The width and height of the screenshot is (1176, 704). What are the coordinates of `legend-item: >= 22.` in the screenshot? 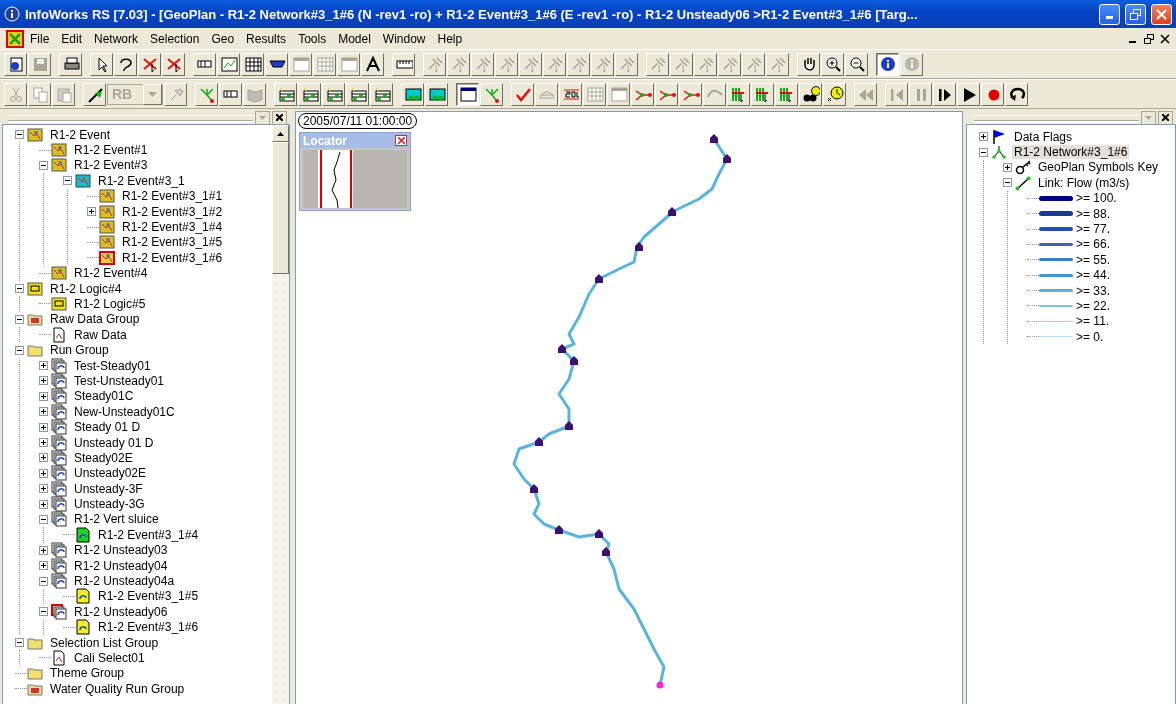 It's located at (1093, 306).